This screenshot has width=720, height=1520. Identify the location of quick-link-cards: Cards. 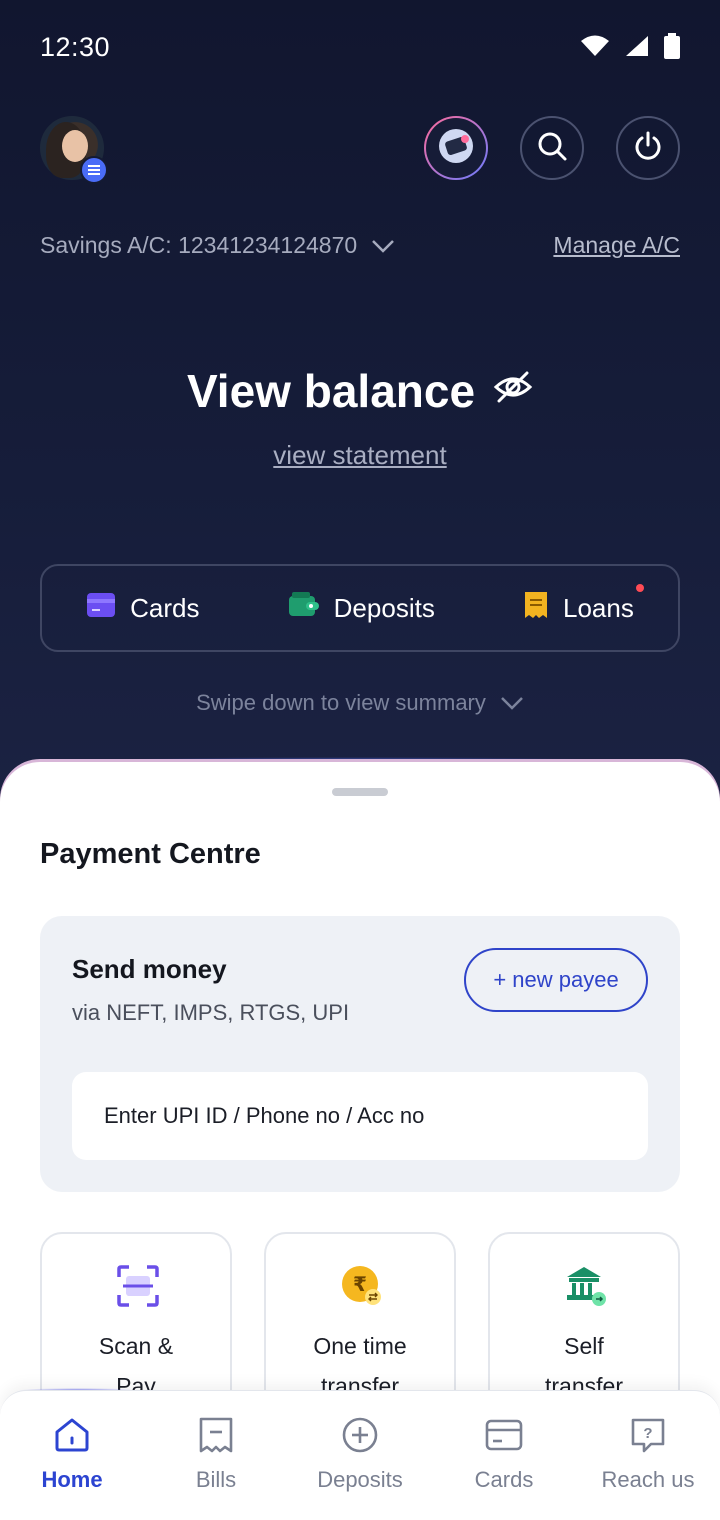
(142, 608).